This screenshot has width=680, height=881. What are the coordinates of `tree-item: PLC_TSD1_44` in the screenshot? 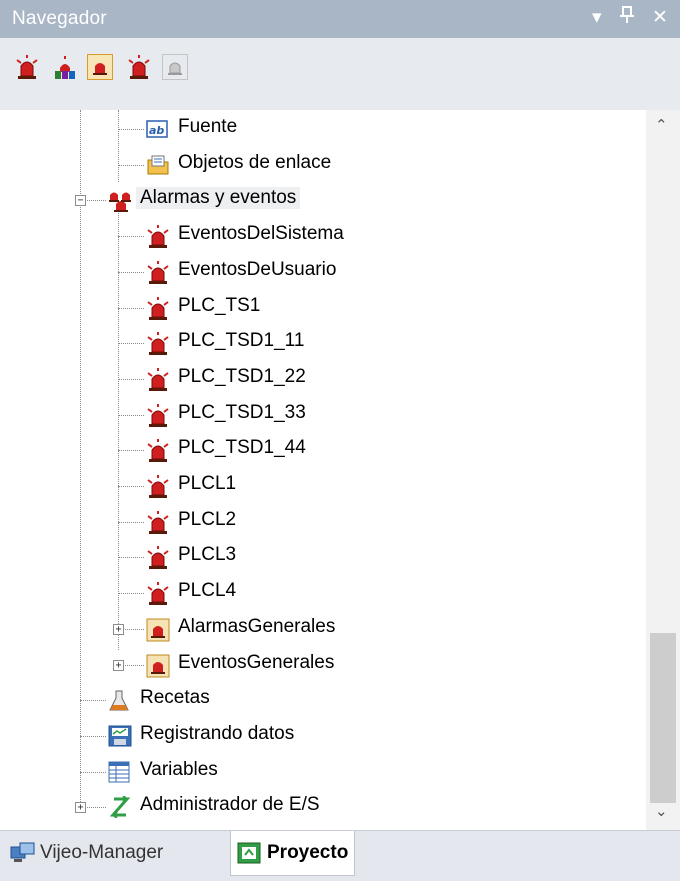 It's located at (323, 450).